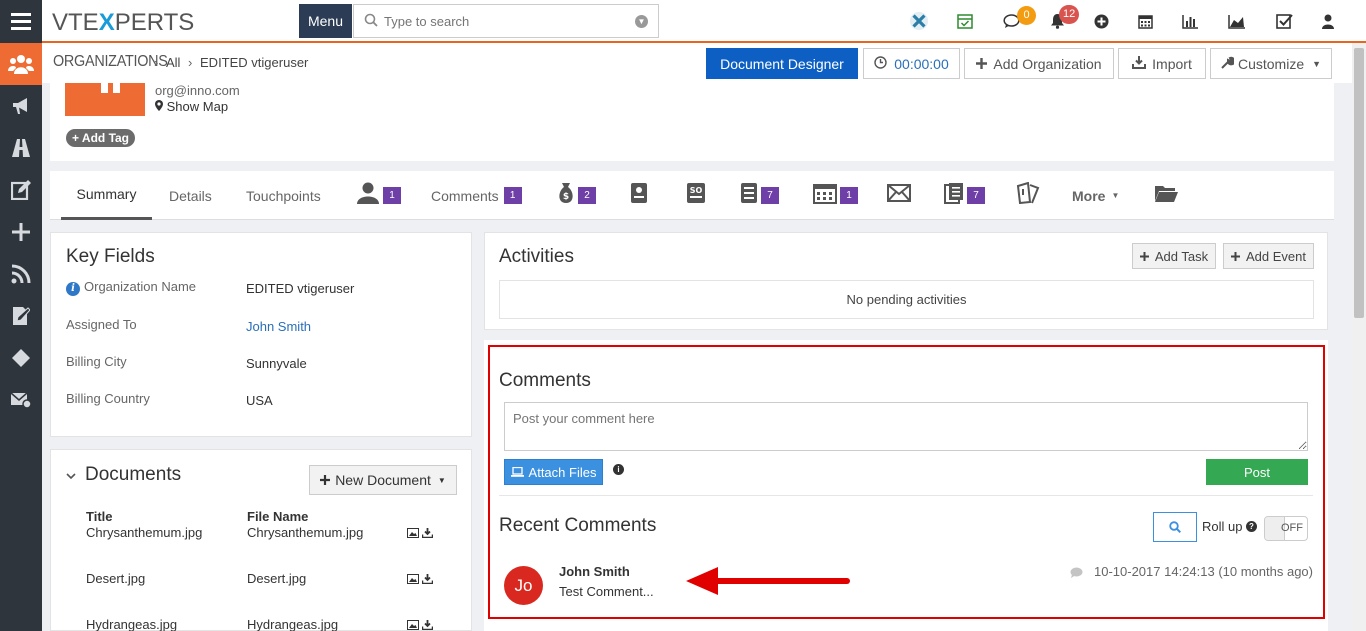  What do you see at coordinates (1268, 256) in the screenshot?
I see `add-event-button: Add Event` at bounding box center [1268, 256].